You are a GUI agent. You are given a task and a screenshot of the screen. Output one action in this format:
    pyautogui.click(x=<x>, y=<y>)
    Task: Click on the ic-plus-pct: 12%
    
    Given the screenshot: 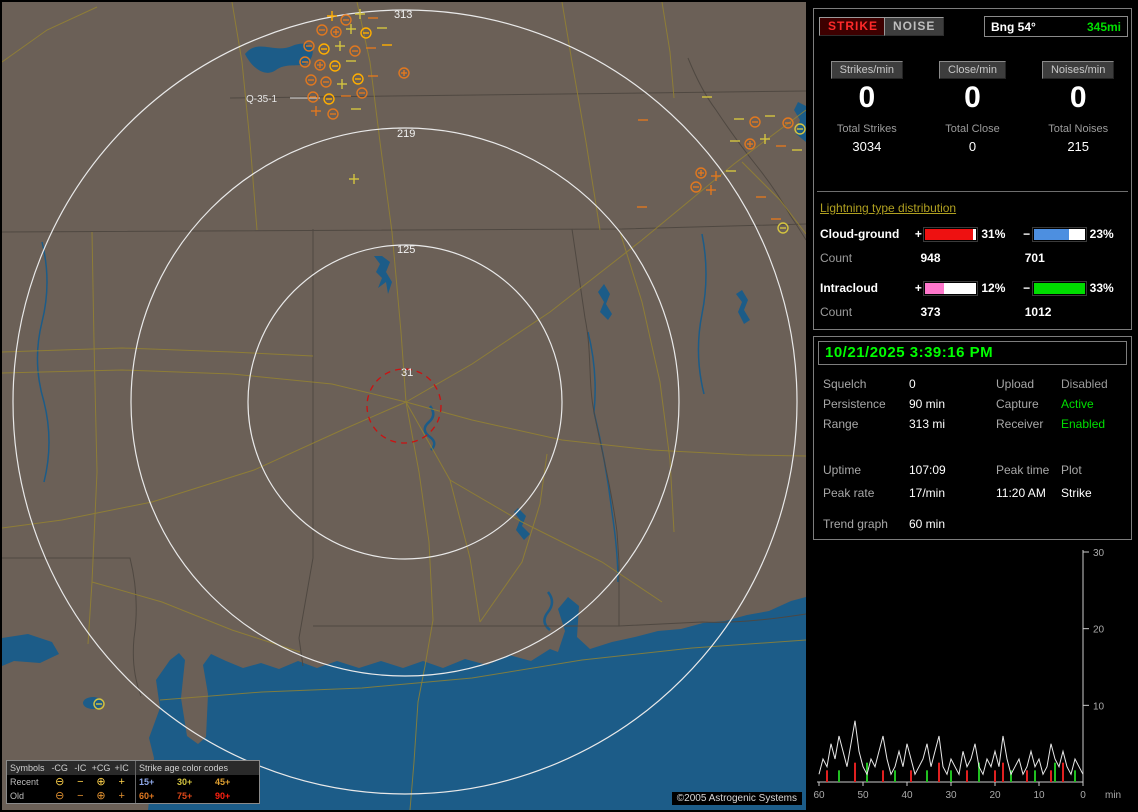 What is the action you would take?
    pyautogui.click(x=993, y=288)
    